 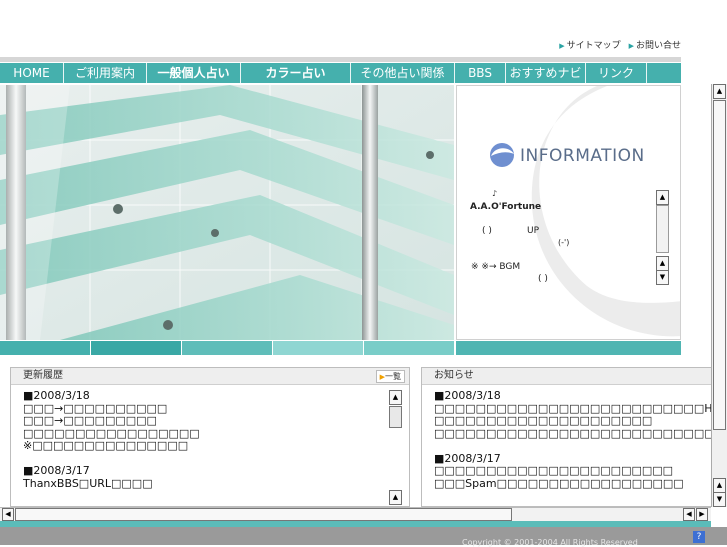 I want to click on information-icon, so click(x=502, y=155).